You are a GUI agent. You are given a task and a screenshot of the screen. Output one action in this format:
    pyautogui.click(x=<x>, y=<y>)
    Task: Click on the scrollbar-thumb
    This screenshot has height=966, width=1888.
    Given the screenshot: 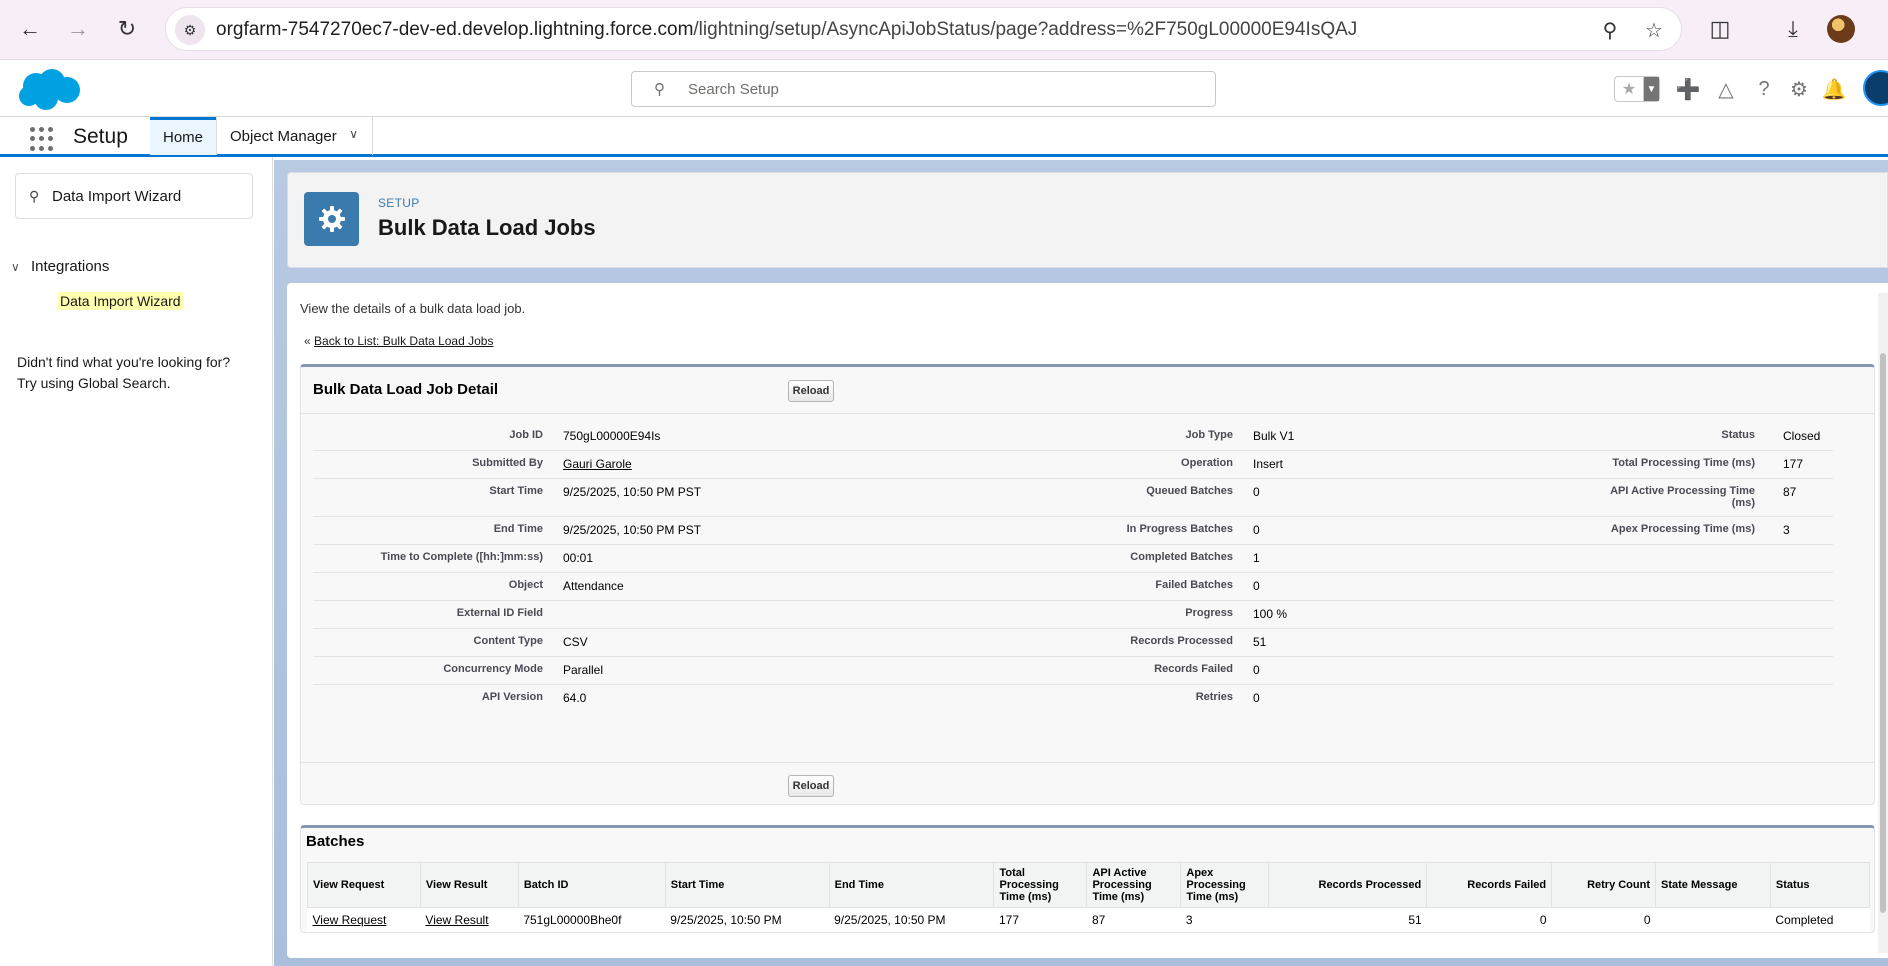 What is the action you would take?
    pyautogui.click(x=1883, y=633)
    